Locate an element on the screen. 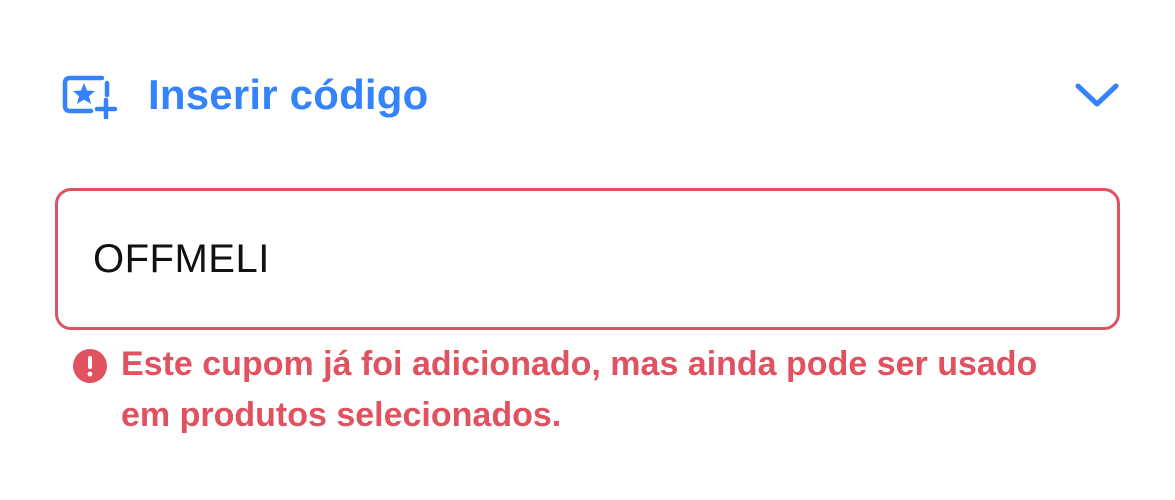 The height and width of the screenshot is (500, 1175). insert-code-toggle: Inserir código is located at coordinates (590, 95).